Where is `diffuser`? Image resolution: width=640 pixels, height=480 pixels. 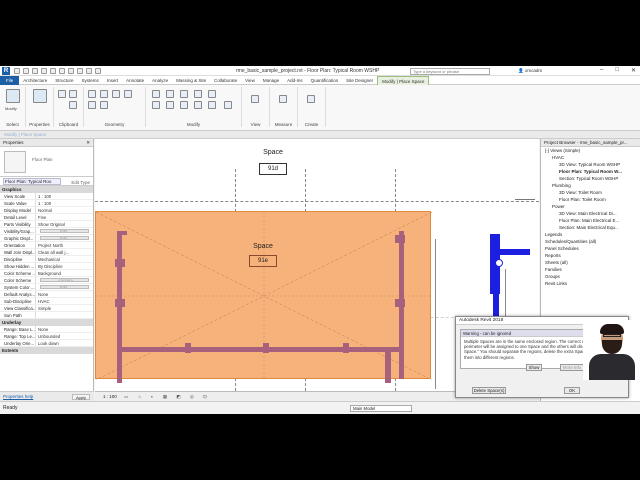 diffuser is located at coordinates (499, 263).